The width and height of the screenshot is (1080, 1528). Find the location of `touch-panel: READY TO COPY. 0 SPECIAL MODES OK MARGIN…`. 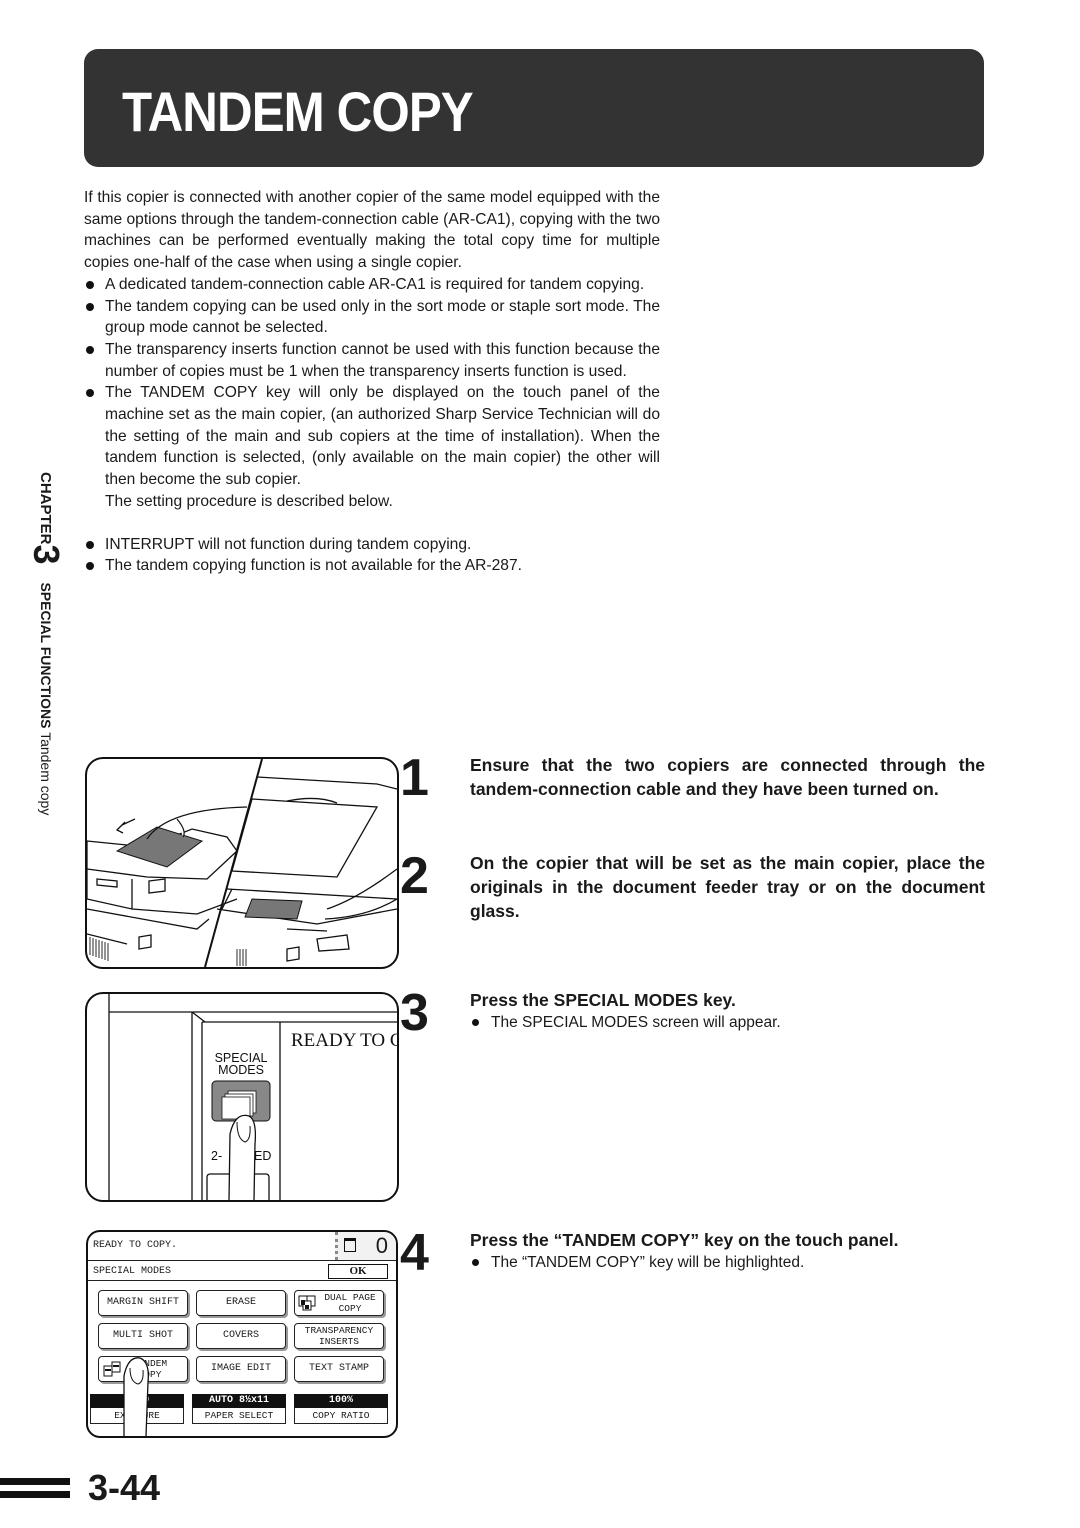

touch-panel: READY TO COPY. 0 SPECIAL MODES OK MARGIN… is located at coordinates (242, 1334).